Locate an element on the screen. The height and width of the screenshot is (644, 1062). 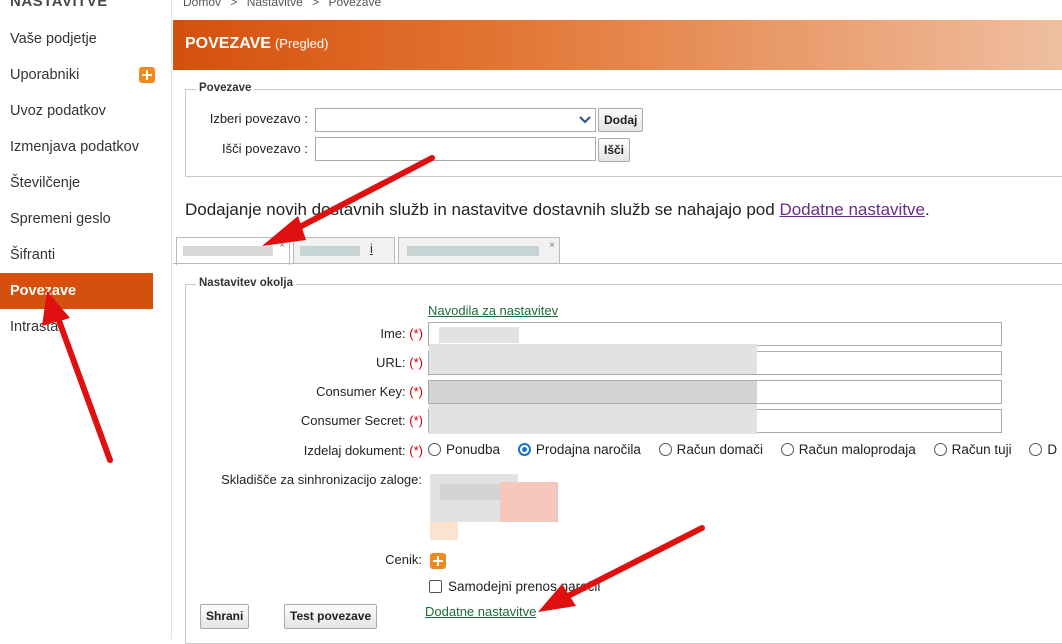
radio-option-domestic-invoice: Račun domači is located at coordinates (710, 449).